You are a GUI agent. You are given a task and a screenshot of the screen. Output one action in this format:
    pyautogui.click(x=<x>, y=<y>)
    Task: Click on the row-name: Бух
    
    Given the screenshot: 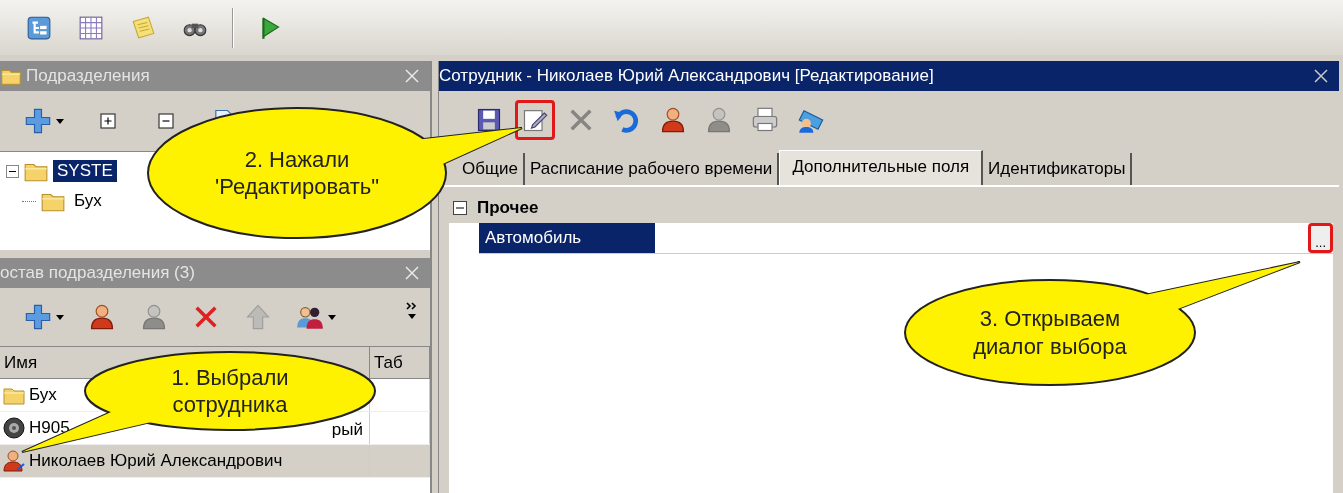 What is the action you would take?
    pyautogui.click(x=43, y=395)
    